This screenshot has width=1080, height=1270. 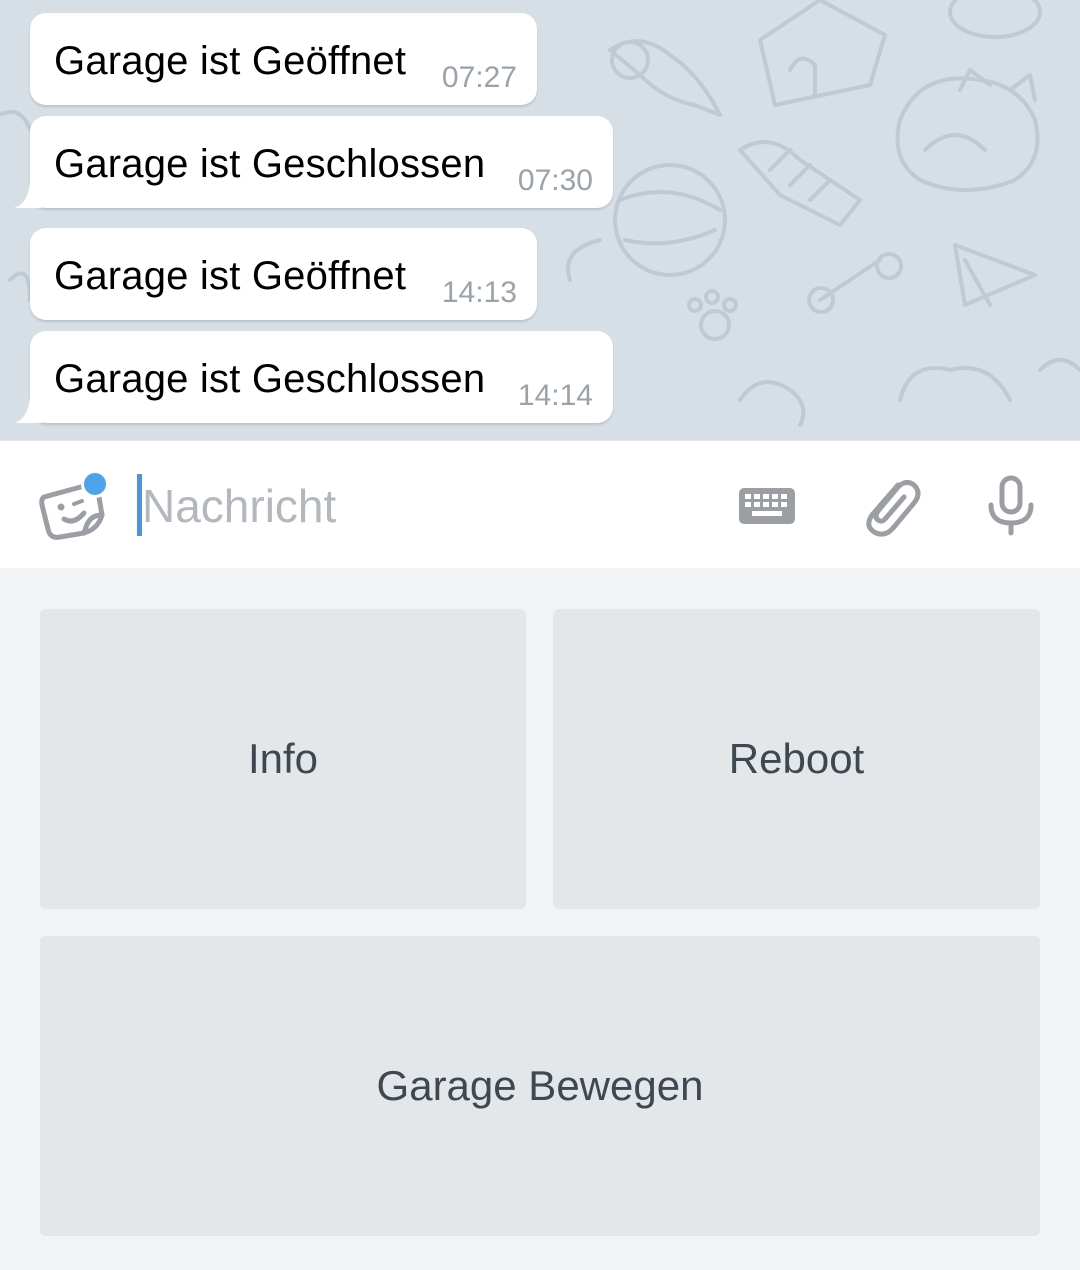 I want to click on microphone-icon, so click(x=1011, y=506).